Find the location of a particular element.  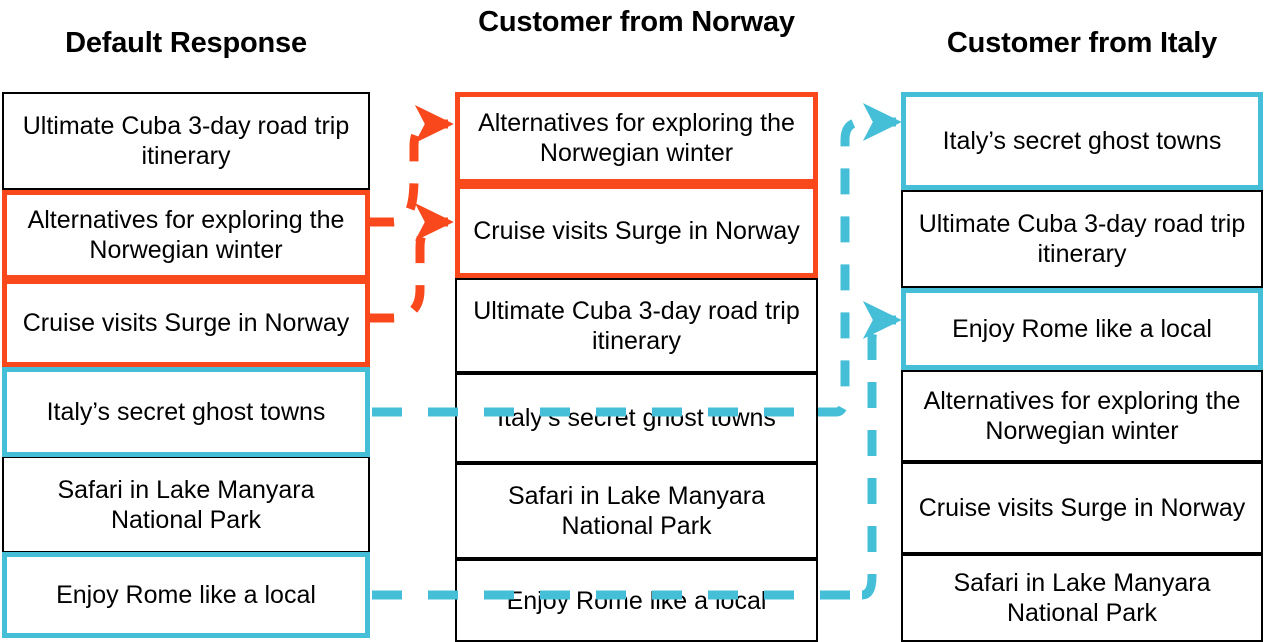

column-title-customer-from-italy: Customer from Italy is located at coordinates (1082, 43).